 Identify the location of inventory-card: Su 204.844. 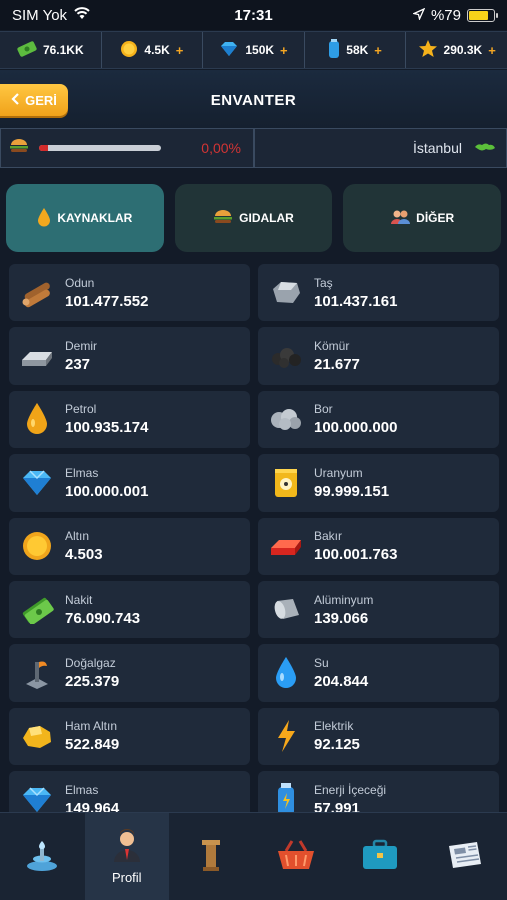
(378, 673).